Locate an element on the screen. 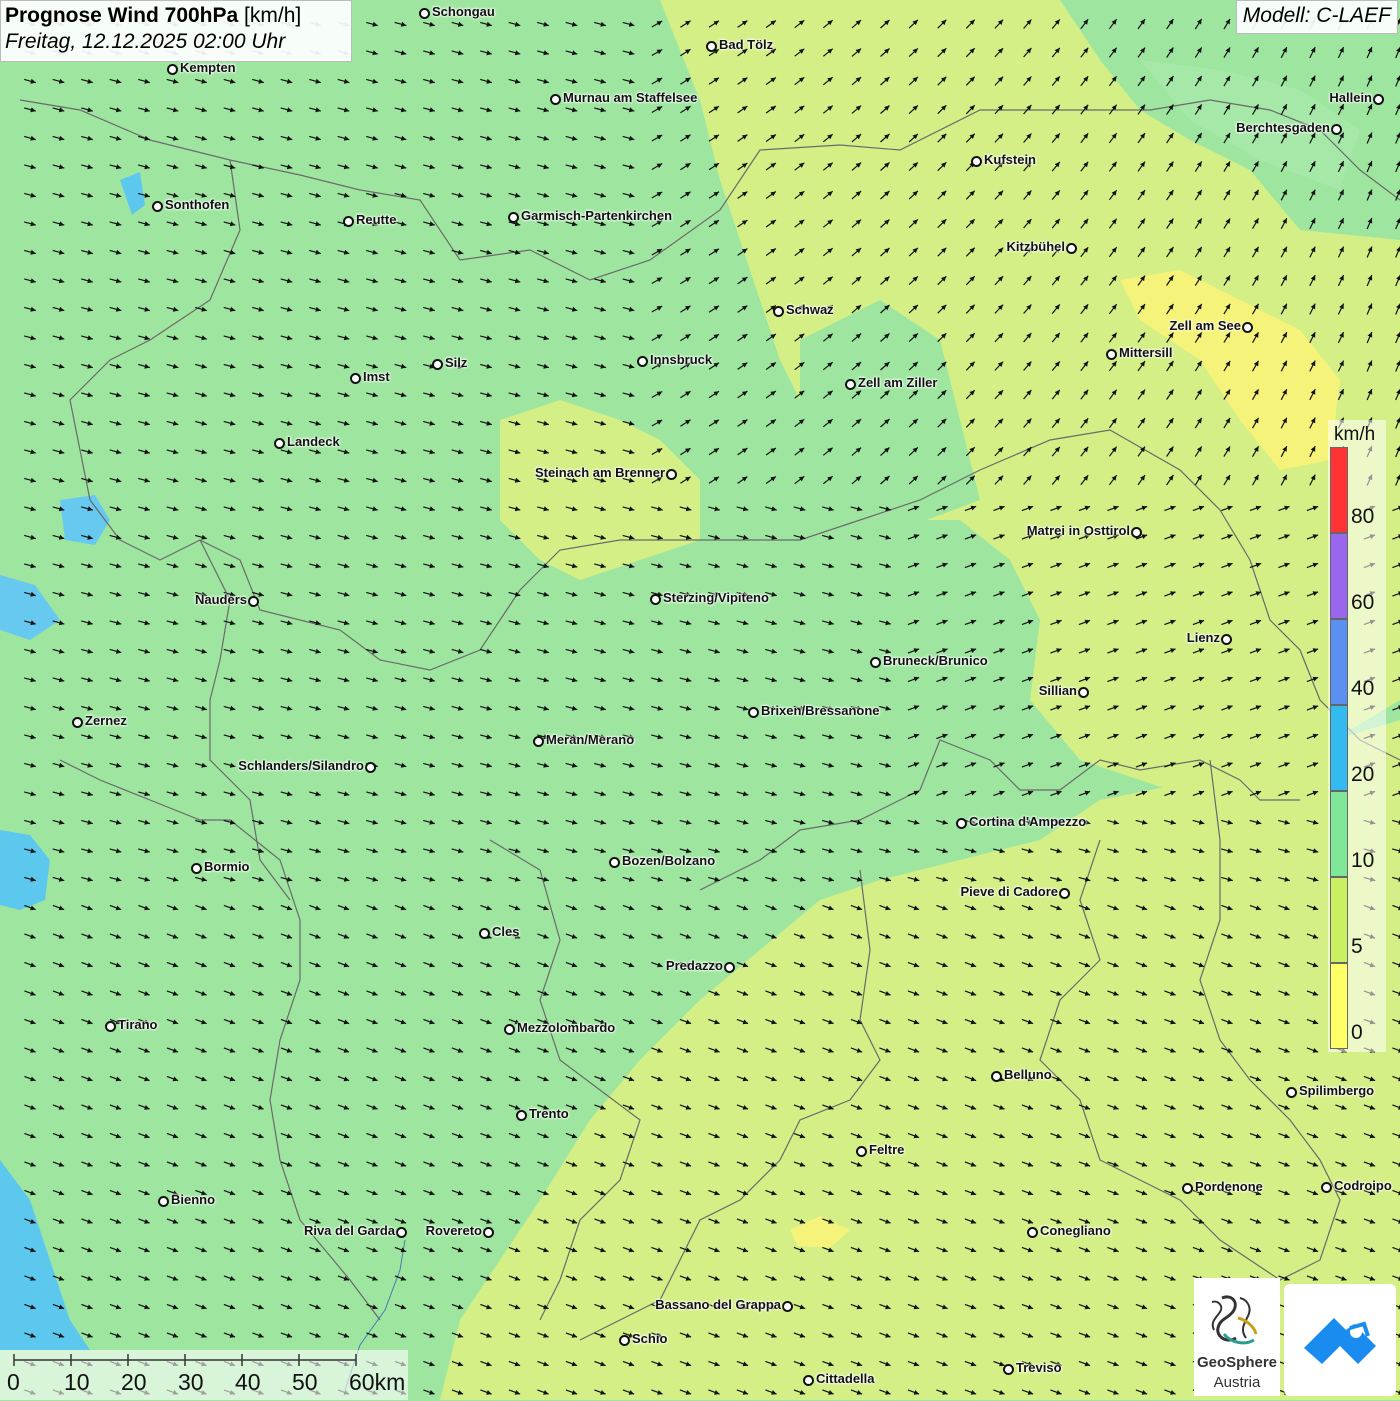 The height and width of the screenshot is (1401, 1400). city-label: Treviso is located at coordinates (1039, 1367).